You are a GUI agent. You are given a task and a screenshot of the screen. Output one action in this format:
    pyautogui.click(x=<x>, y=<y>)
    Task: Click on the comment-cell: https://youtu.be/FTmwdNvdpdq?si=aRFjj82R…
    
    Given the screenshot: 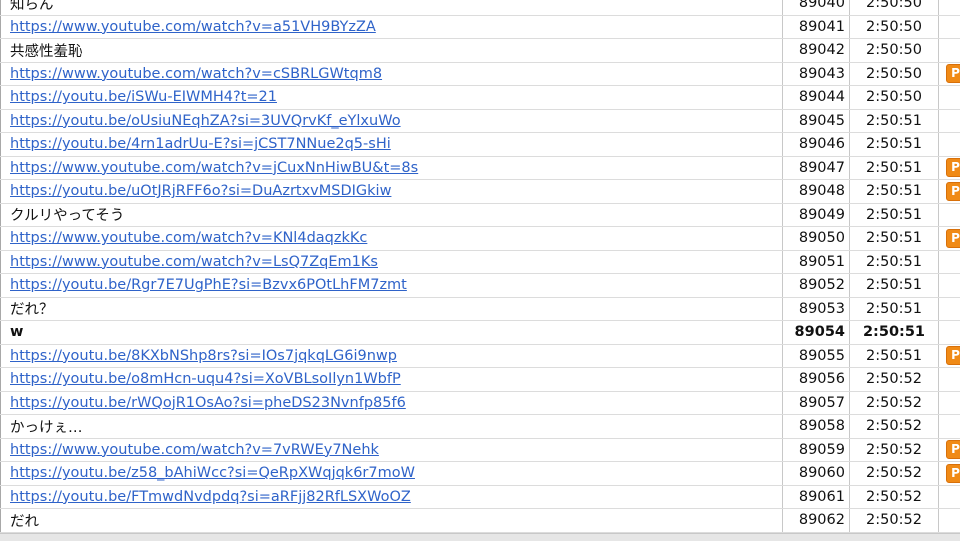 What is the action you would take?
    pyautogui.click(x=392, y=497)
    